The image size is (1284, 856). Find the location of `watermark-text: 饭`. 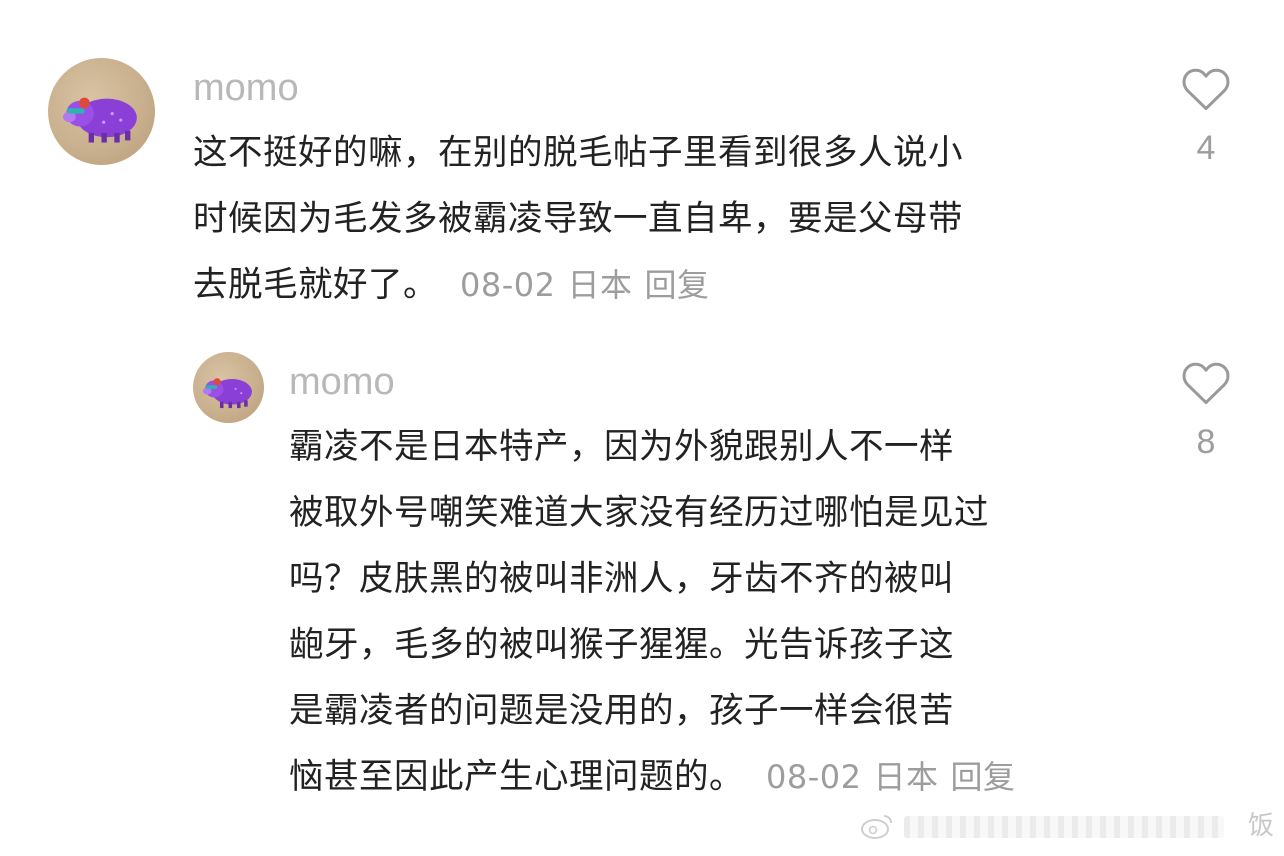

watermark-text: 饭 is located at coordinates (1261, 826).